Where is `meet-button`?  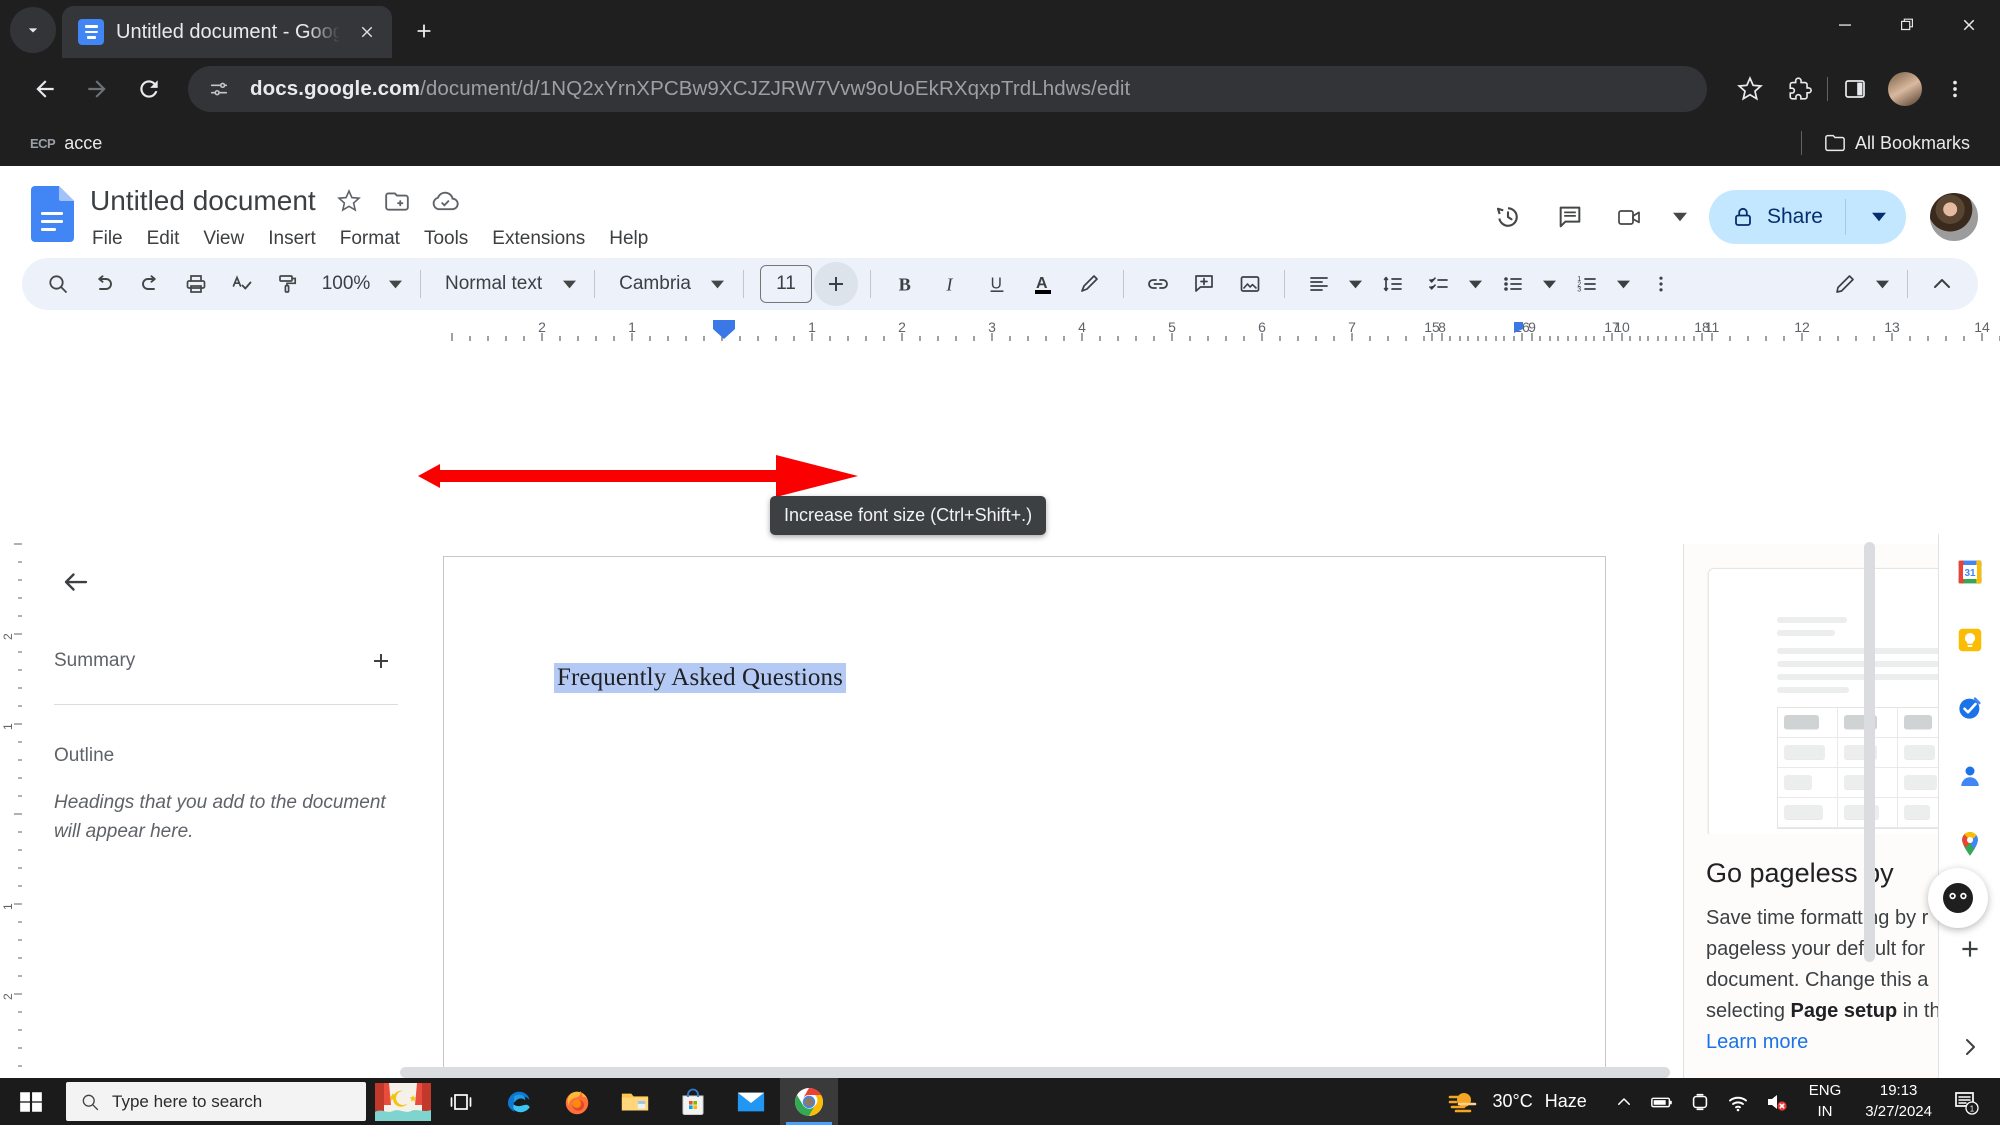
meet-button is located at coordinates (1632, 217).